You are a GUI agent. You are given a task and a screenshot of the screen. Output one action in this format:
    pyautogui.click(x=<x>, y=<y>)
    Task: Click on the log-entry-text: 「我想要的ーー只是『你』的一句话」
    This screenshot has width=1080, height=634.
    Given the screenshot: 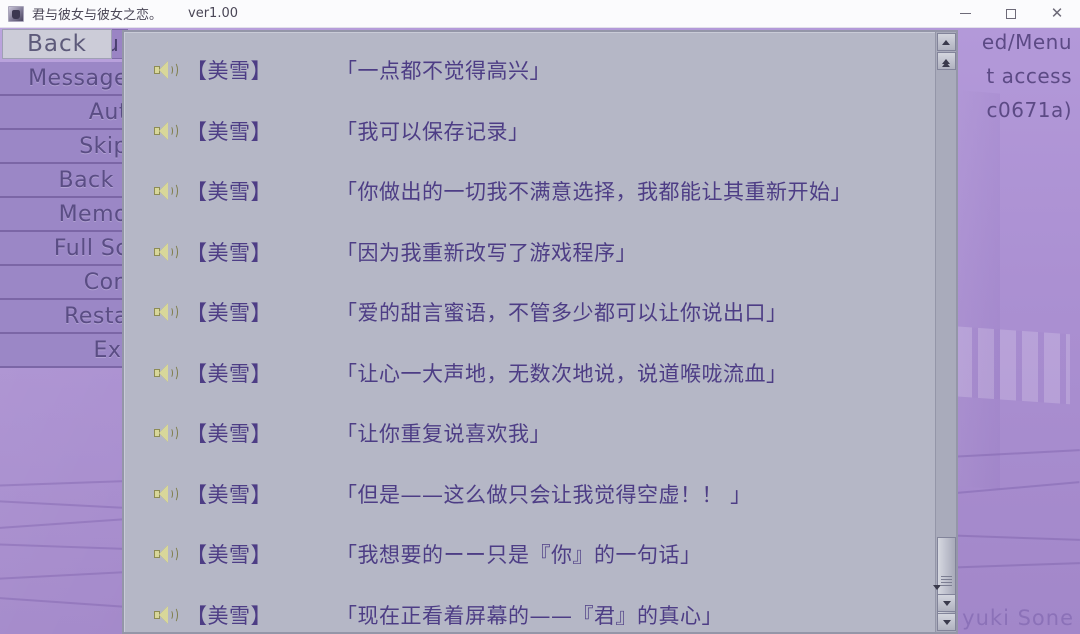 What is the action you would take?
    pyautogui.click(x=519, y=555)
    